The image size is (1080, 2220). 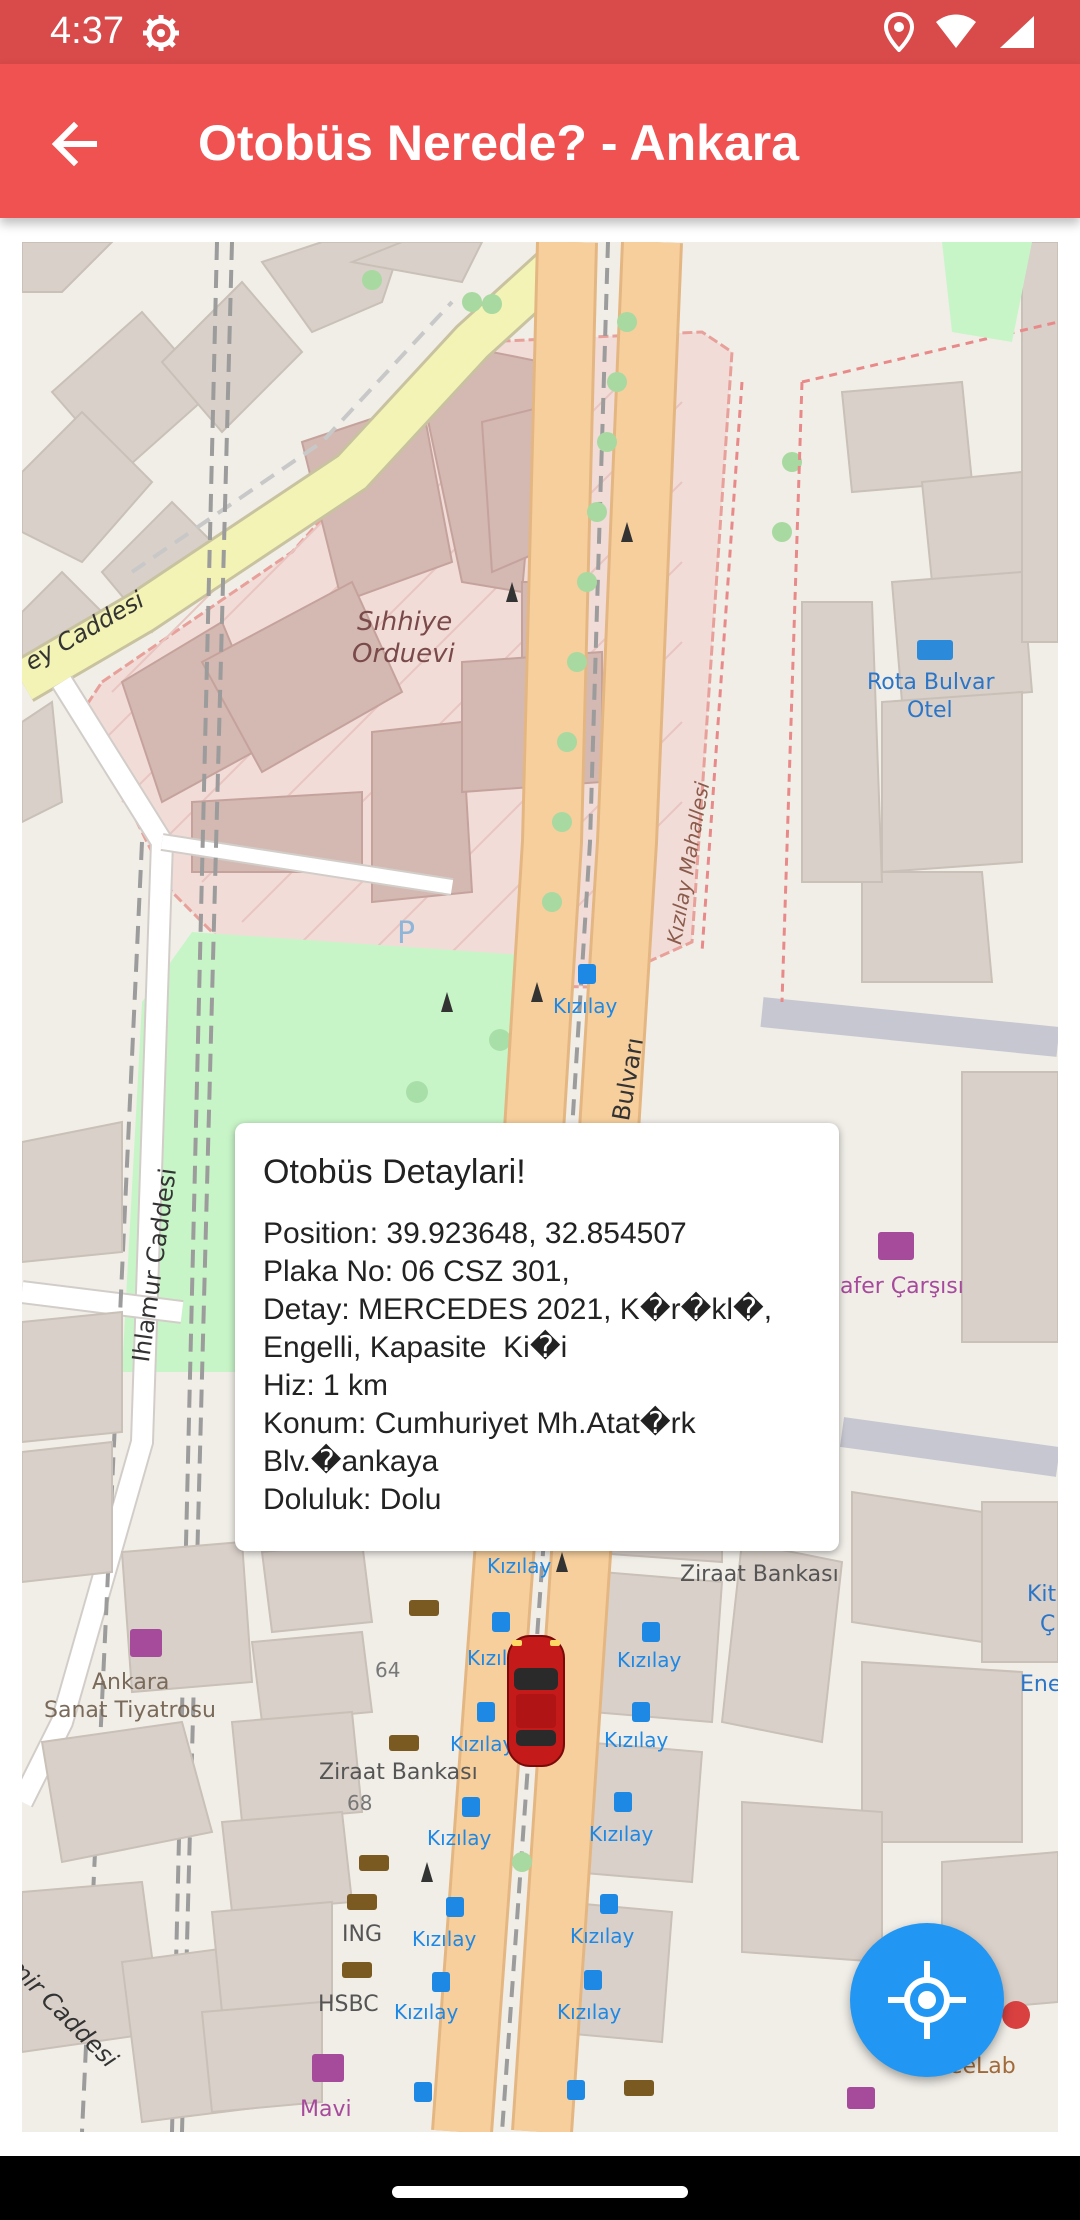 I want to click on map-label-68: 68, so click(x=360, y=1803).